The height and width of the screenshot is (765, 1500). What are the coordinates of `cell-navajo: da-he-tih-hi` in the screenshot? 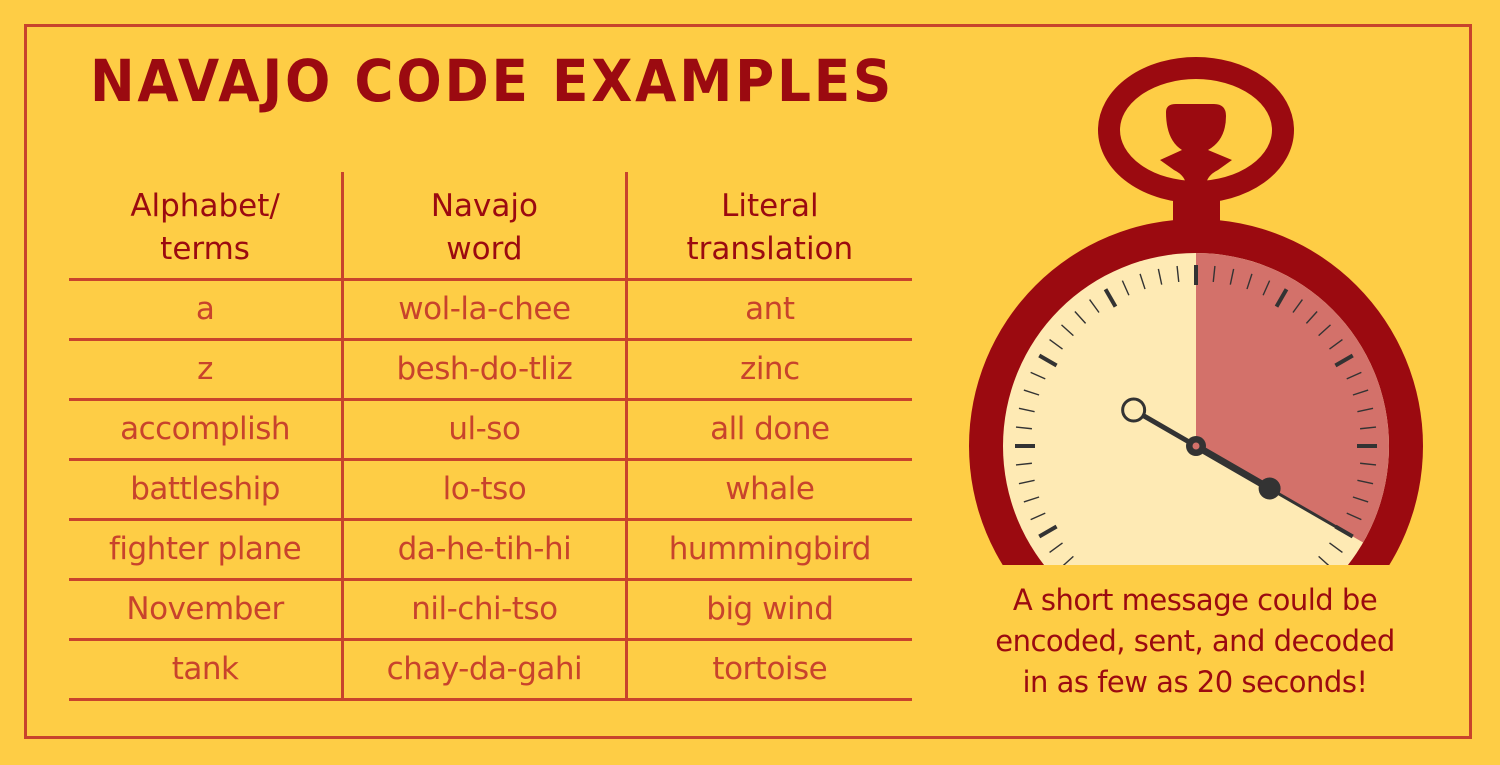 It's located at (484, 550).